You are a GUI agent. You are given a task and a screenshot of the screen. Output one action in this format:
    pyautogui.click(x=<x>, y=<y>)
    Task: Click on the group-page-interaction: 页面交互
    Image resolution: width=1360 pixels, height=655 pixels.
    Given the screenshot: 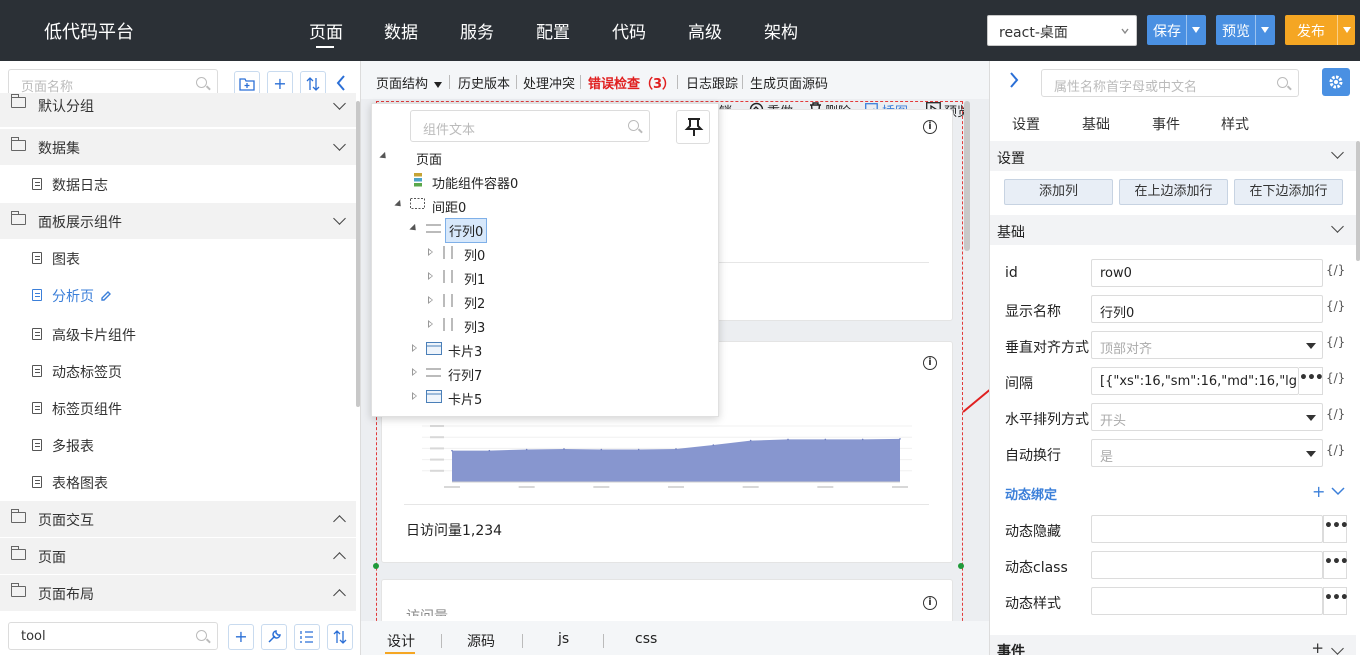 What is the action you would take?
    pyautogui.click(x=178, y=519)
    